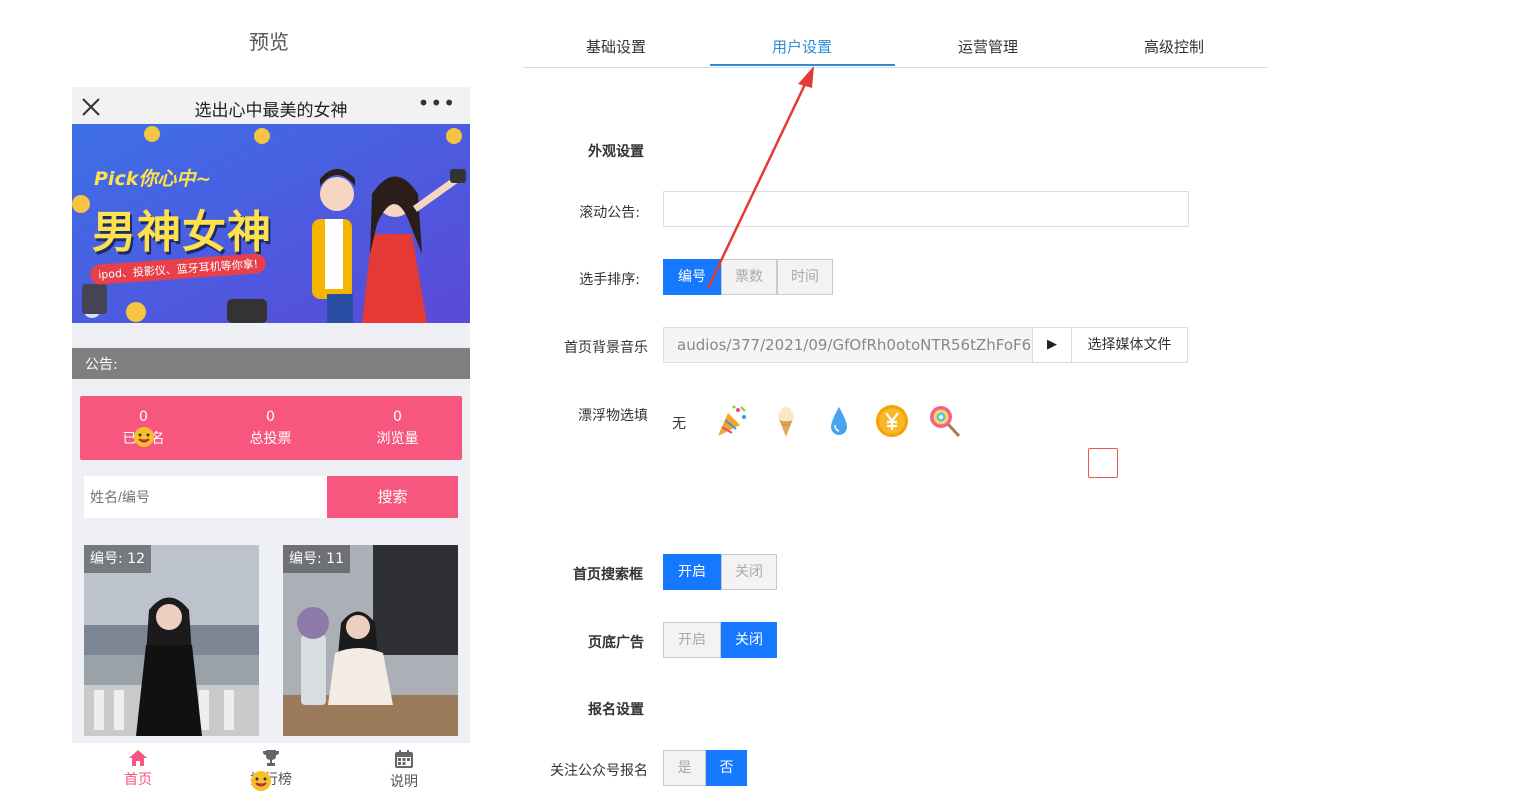 The height and width of the screenshot is (808, 1535). Describe the element at coordinates (613, 416) in the screenshot. I see `float-label: 漂浮物选填` at that location.